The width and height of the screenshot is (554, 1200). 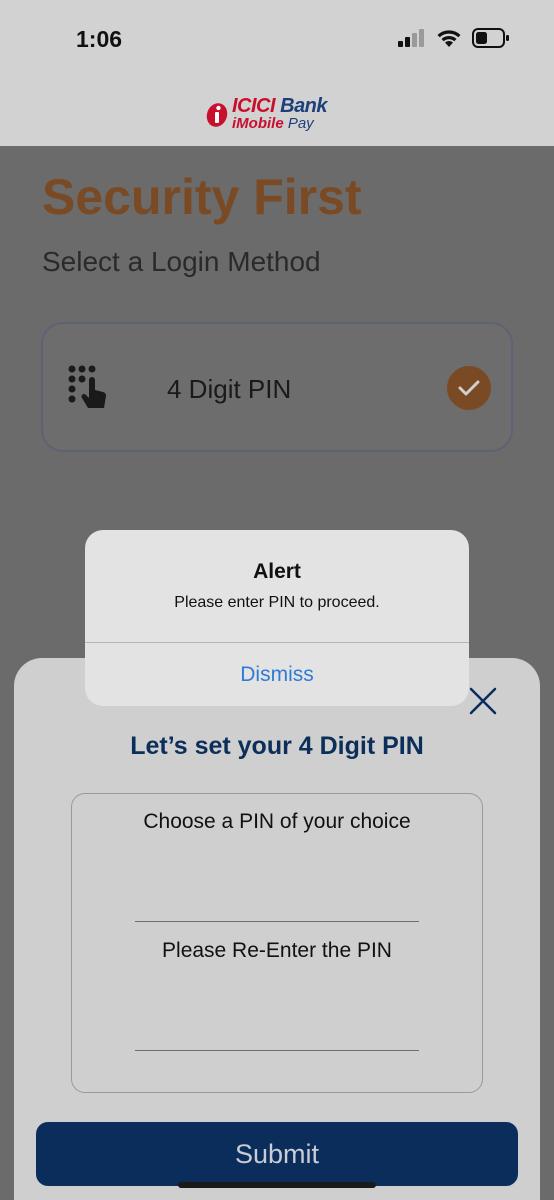 What do you see at coordinates (277, 571) in the screenshot?
I see `alert-title: Alert` at bounding box center [277, 571].